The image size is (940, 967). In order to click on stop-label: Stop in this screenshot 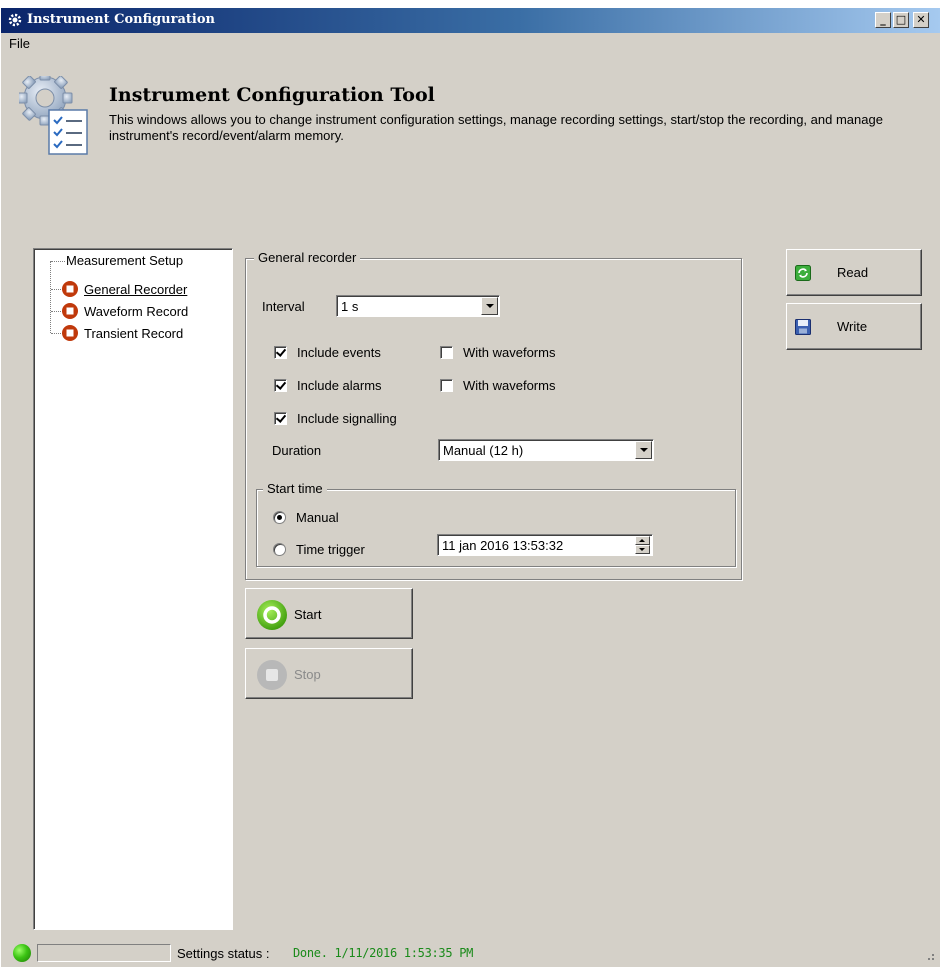, I will do `click(307, 674)`.